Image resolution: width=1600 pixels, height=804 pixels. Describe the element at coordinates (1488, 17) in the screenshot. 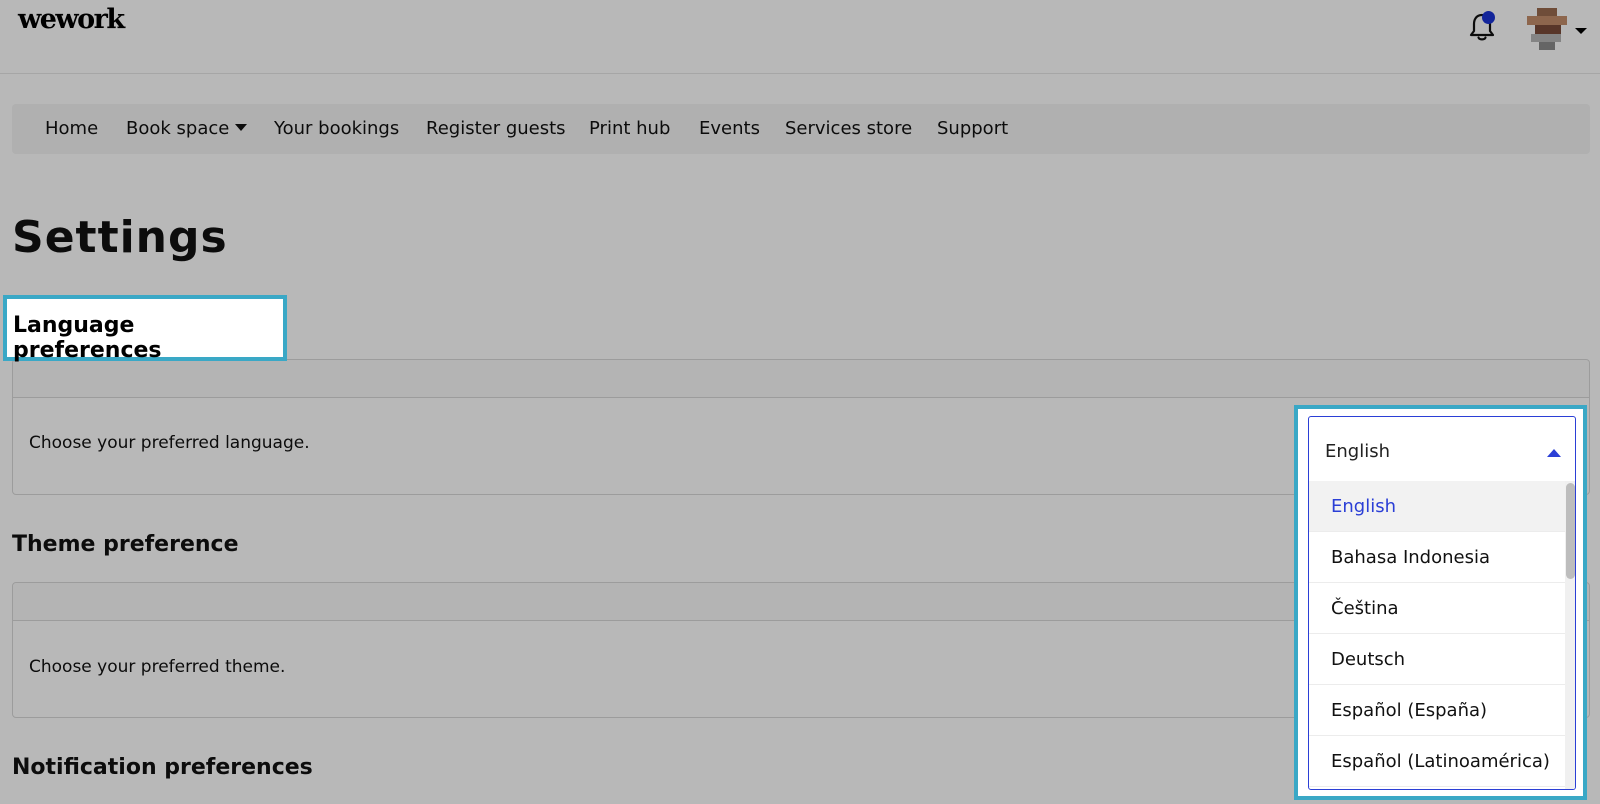

I see `notification-dot` at that location.